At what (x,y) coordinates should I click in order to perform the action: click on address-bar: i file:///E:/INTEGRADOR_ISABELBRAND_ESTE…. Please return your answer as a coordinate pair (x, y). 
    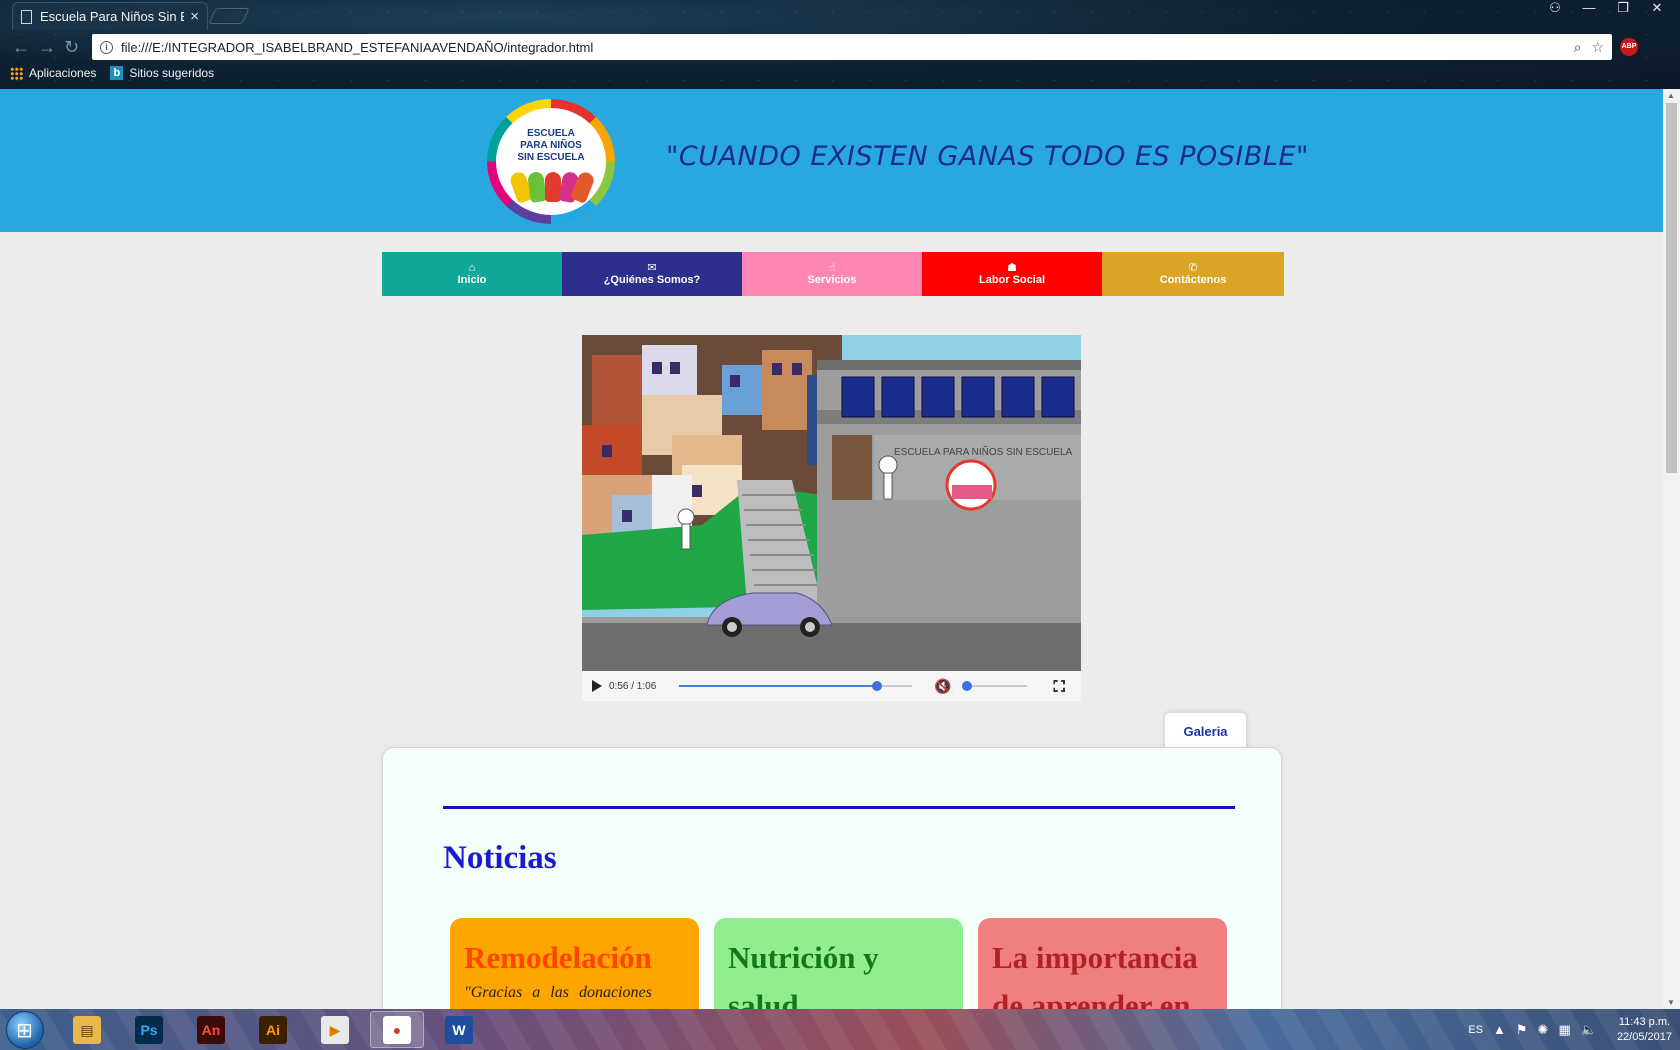
    Looking at the image, I should click on (852, 47).